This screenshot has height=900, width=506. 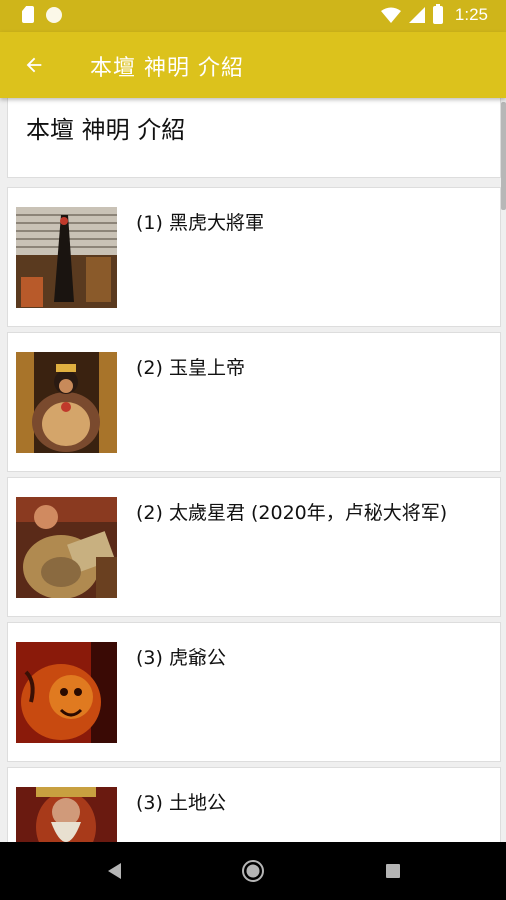 I want to click on scrollbar, so click(x=503, y=156).